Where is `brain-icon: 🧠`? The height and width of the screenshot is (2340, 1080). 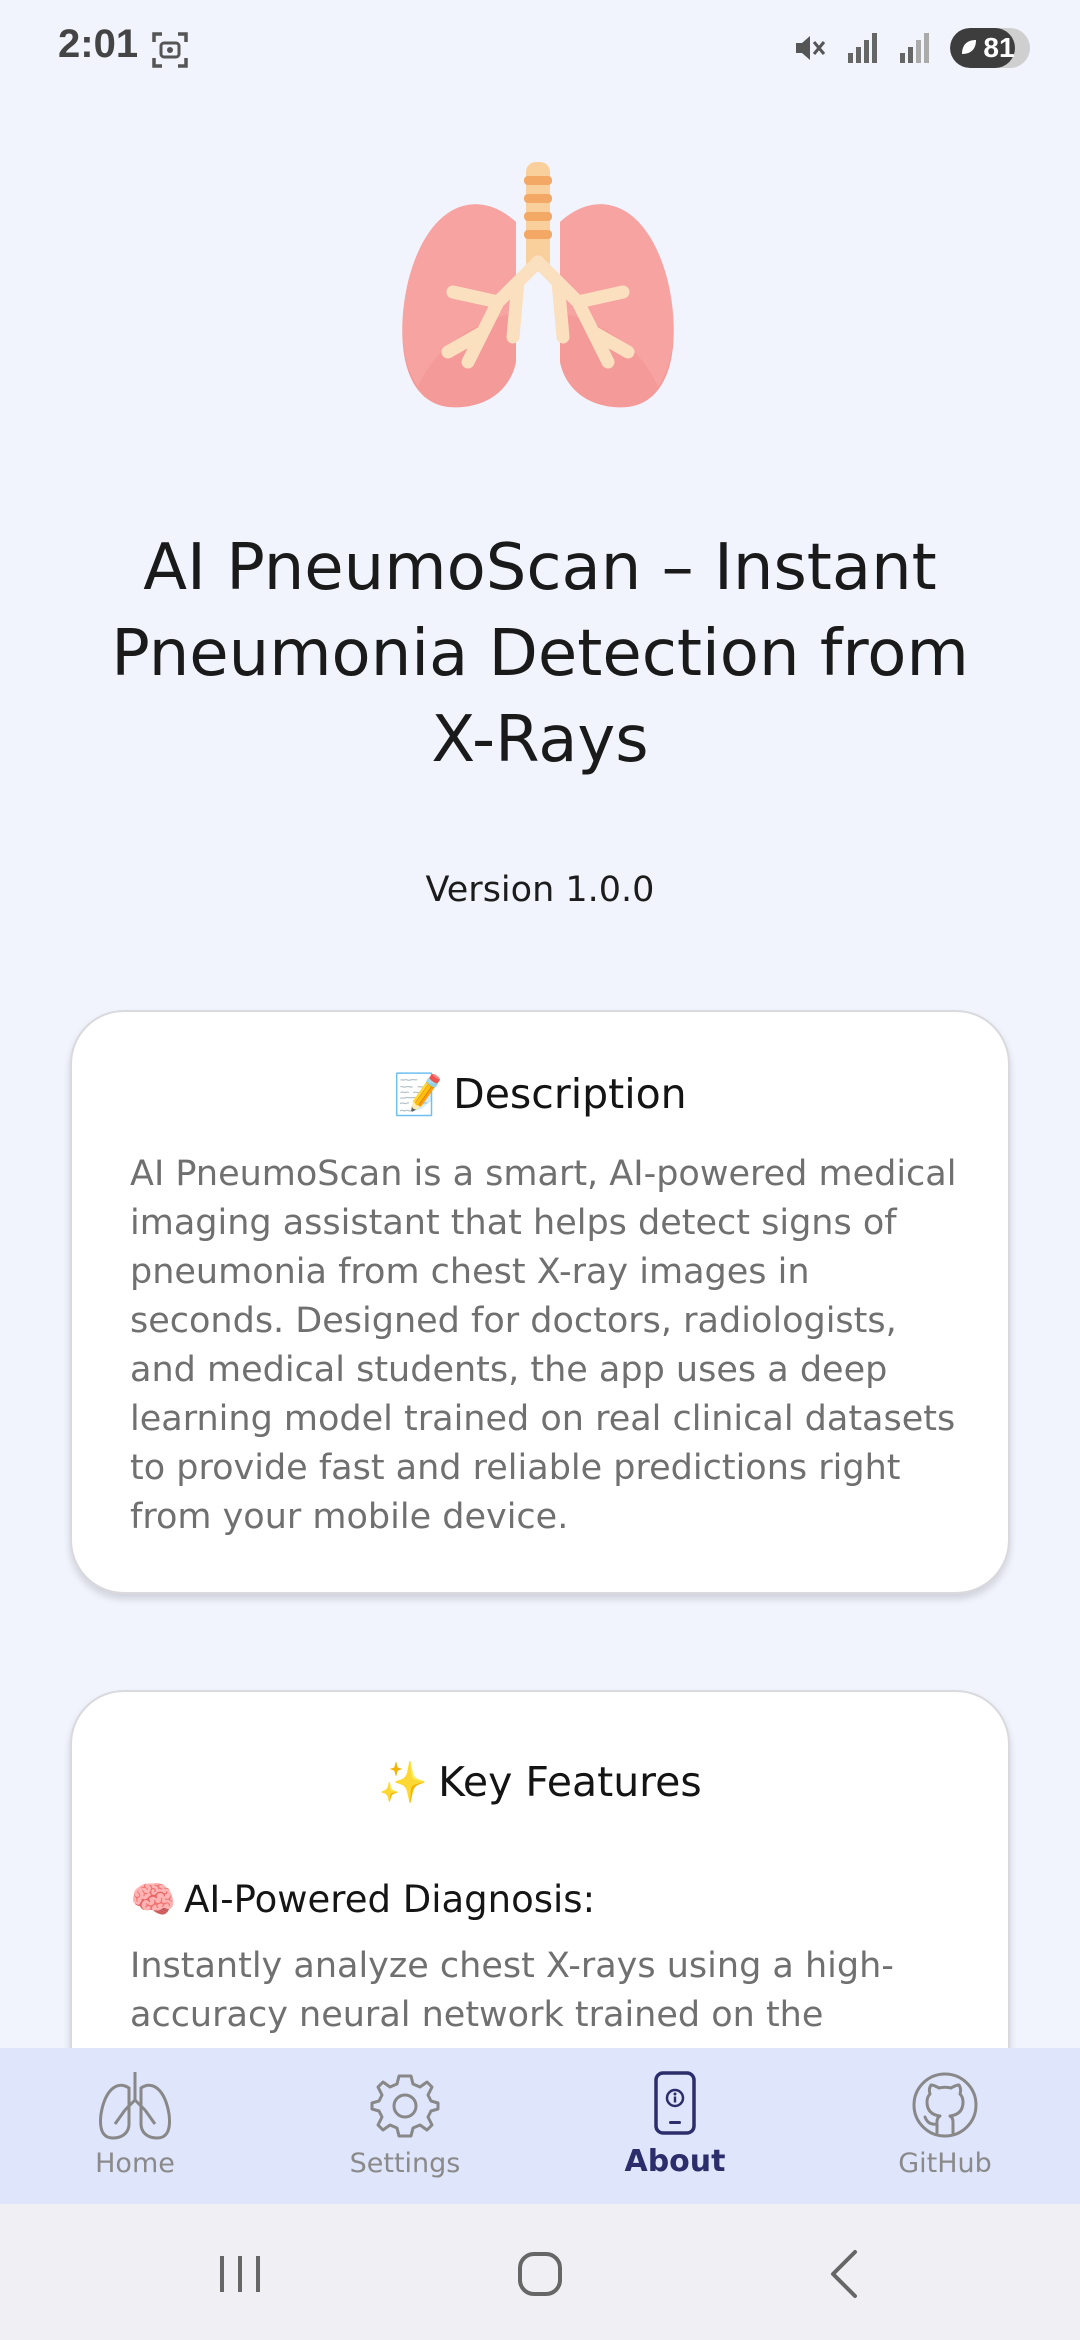
brain-icon: 🧠 is located at coordinates (153, 1899).